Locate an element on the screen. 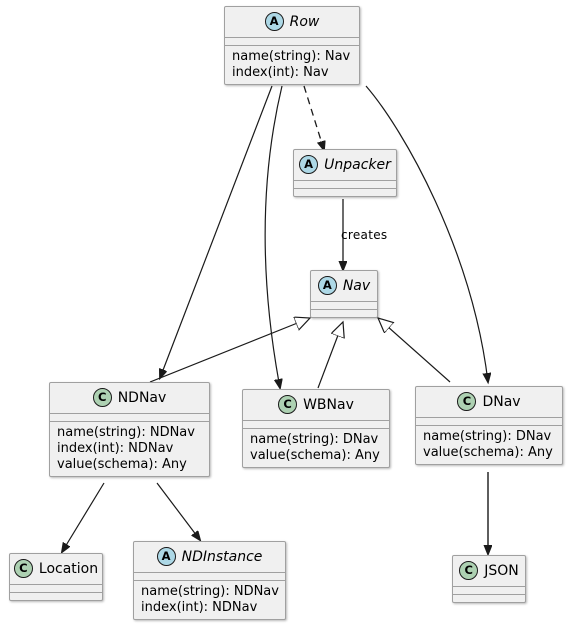 The height and width of the screenshot is (627, 568). class-node-unpacker: A Unpacker is located at coordinates (345, 173).